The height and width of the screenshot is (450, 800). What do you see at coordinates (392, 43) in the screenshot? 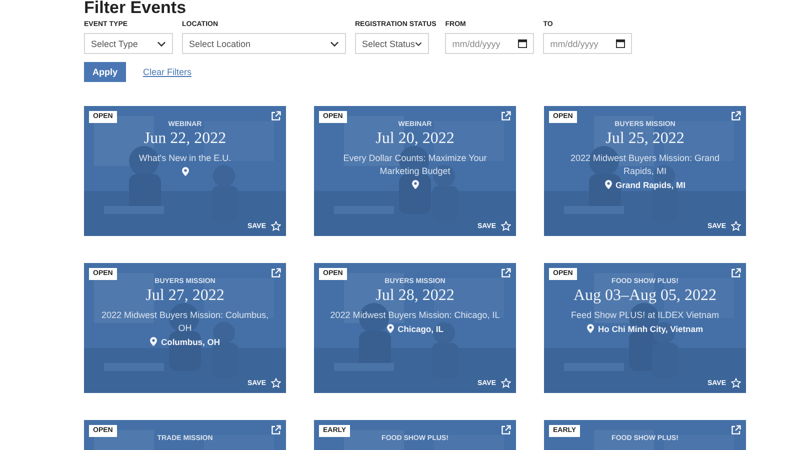
I see `select-field: Select Status` at bounding box center [392, 43].